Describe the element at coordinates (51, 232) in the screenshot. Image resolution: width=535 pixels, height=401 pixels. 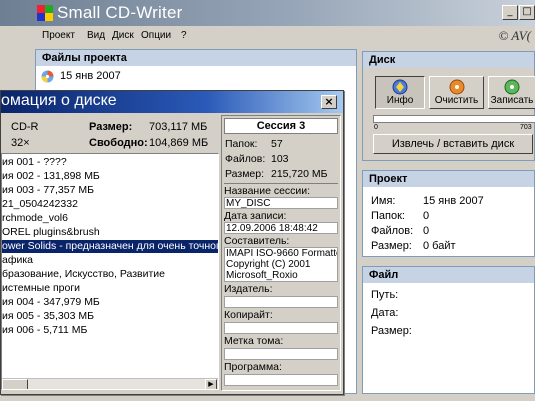
I see `track-list-item: OREL plugins&brush` at that location.